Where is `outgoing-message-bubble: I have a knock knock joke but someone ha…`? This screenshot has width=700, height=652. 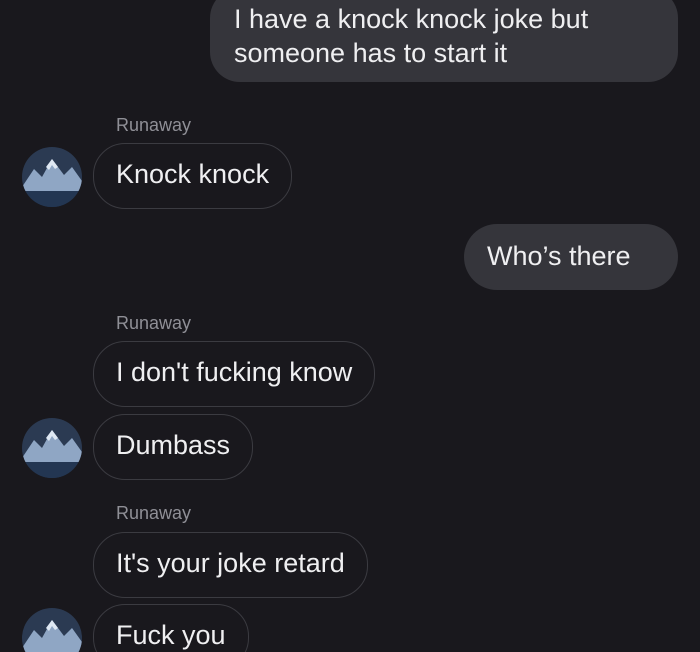 outgoing-message-bubble: I have a knock knock joke but someone ha… is located at coordinates (444, 41).